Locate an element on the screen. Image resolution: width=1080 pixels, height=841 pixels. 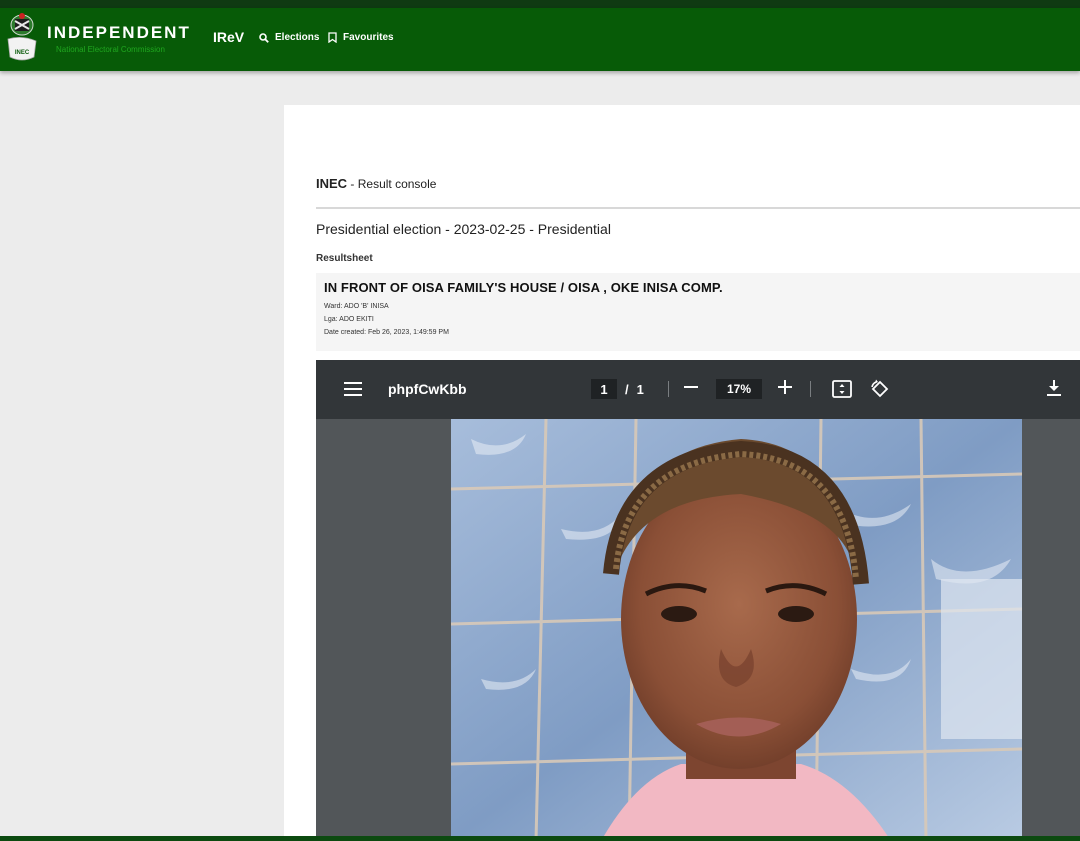
zoom-in-icon is located at coordinates (785, 390).